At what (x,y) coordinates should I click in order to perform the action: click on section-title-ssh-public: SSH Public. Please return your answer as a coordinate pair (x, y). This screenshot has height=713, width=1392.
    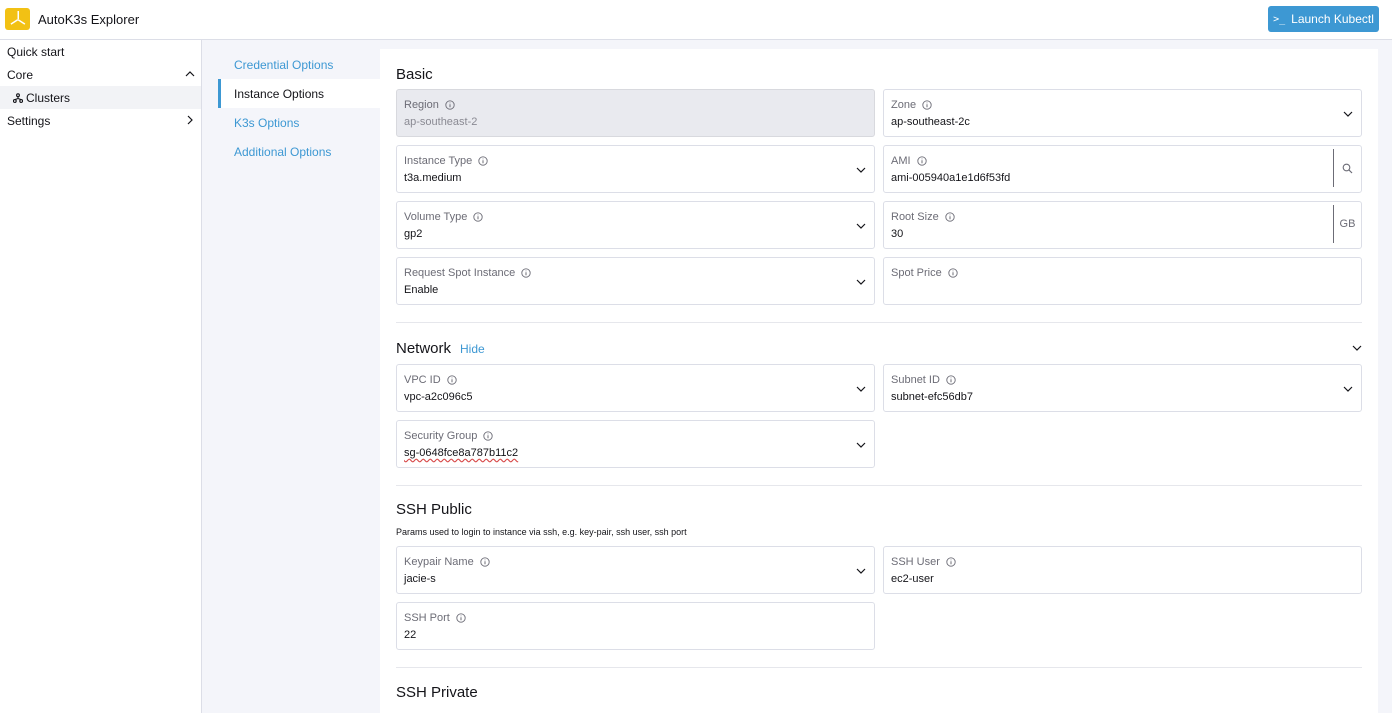
    Looking at the image, I should click on (434, 509).